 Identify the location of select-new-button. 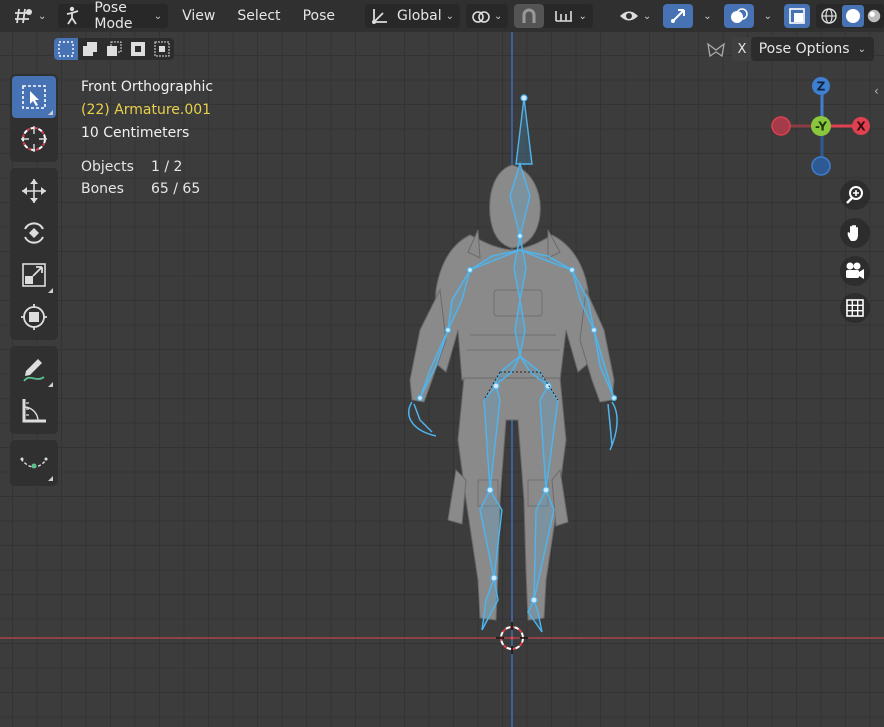
(66, 49).